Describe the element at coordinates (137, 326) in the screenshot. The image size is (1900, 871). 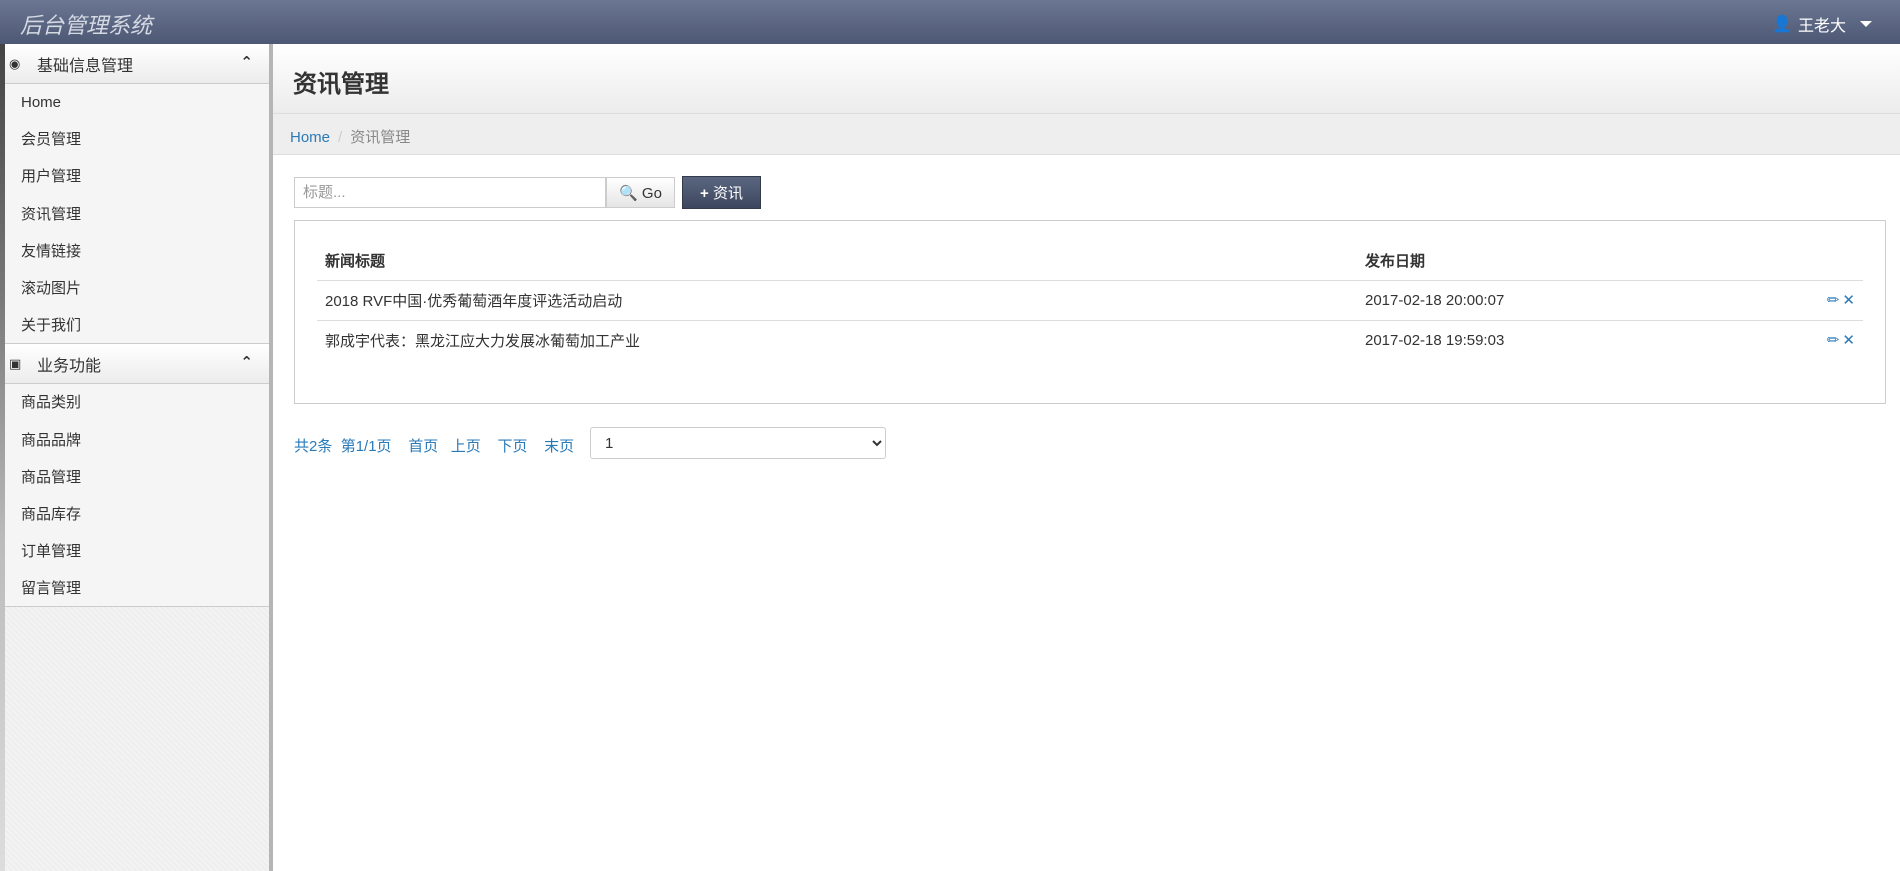
I see `sidebar-item-about: 关于我们` at that location.